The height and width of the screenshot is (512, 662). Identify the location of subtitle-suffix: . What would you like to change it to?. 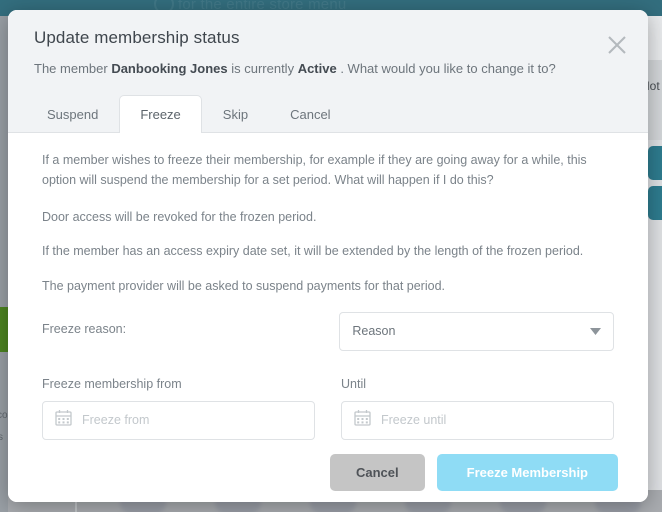
(446, 68).